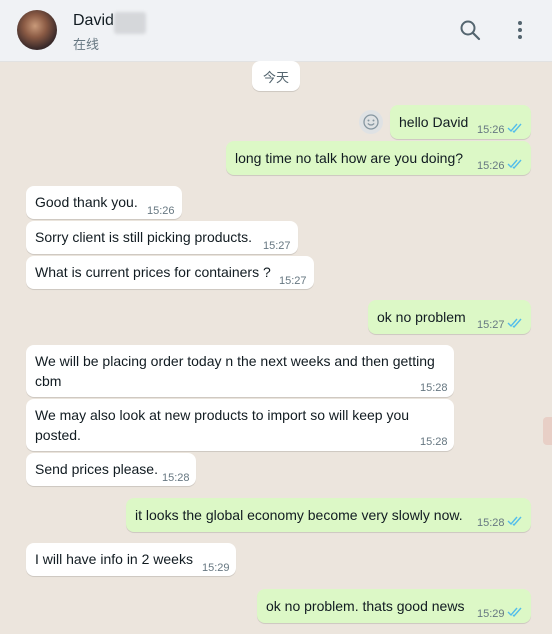 This screenshot has height=634, width=552. Describe the element at coordinates (153, 272) in the screenshot. I see `message-text: What is current prices for containers ?` at that location.